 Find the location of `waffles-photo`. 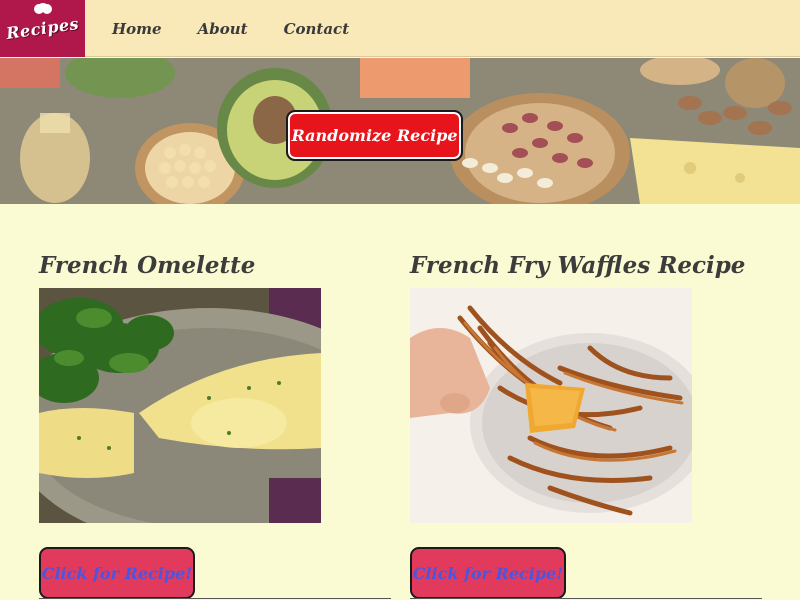

waffles-photo is located at coordinates (551, 405).